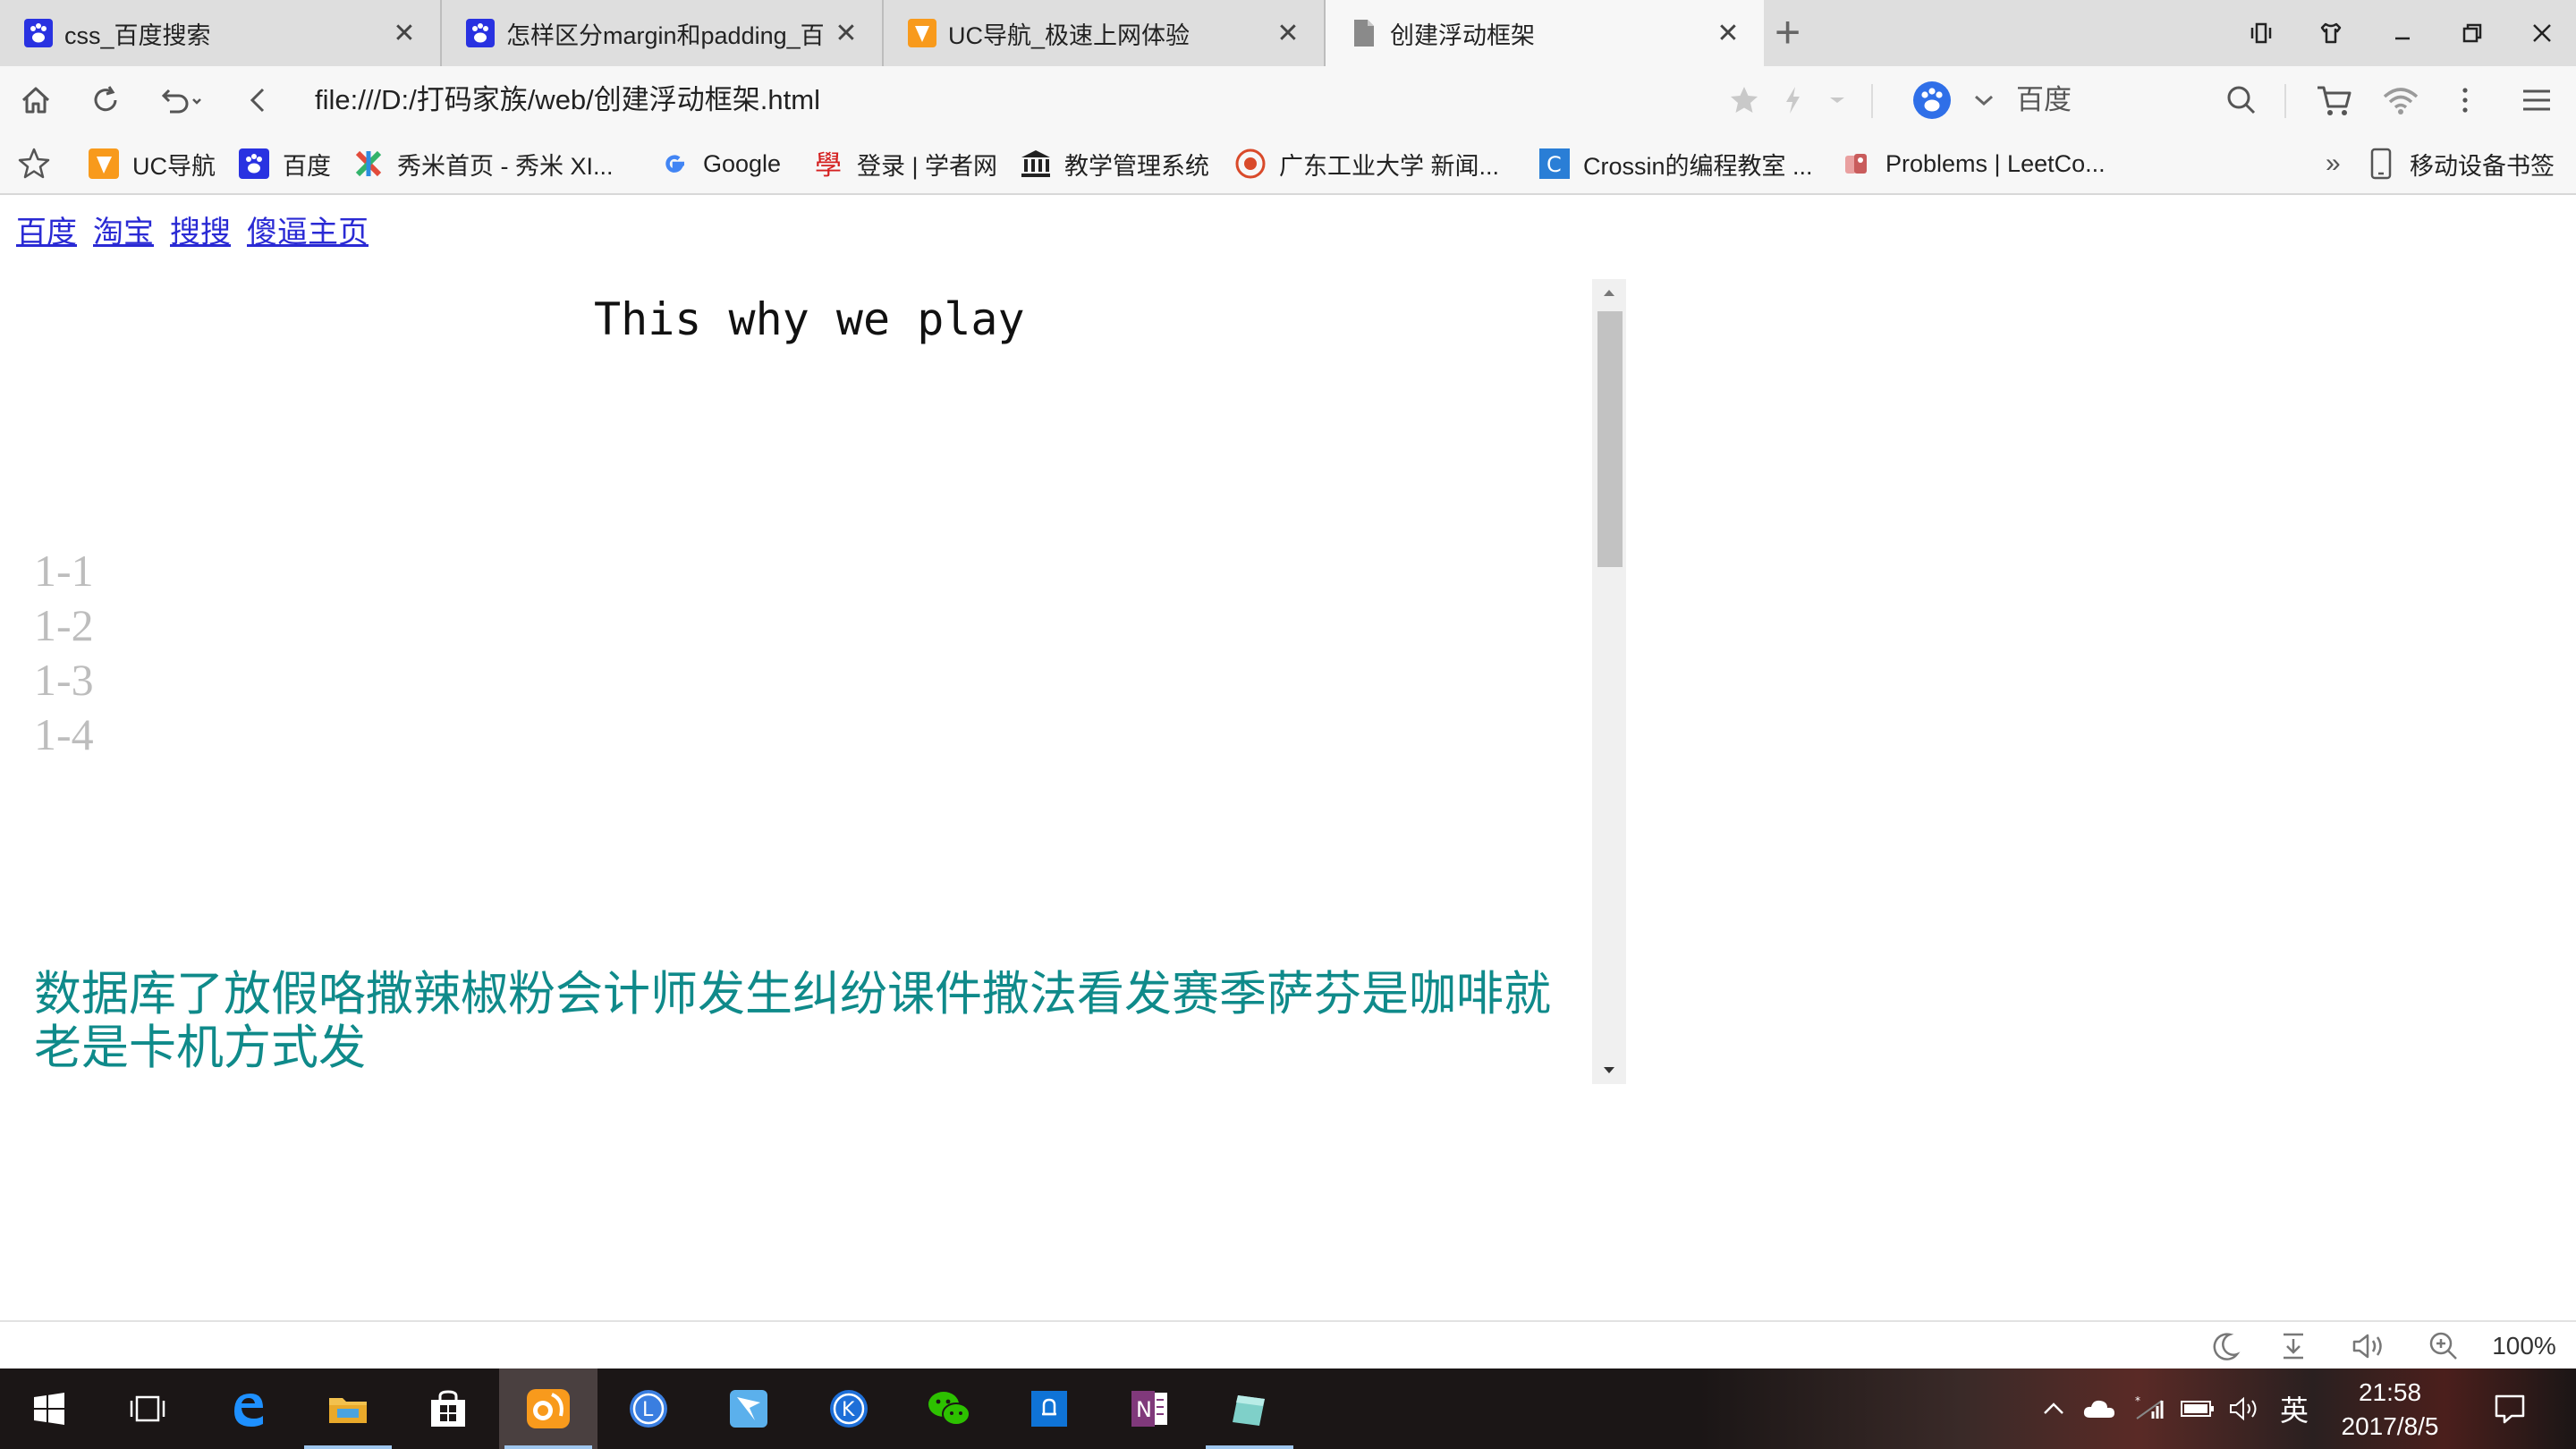 The image size is (2576, 1449). Describe the element at coordinates (2400, 100) in the screenshot. I see `wifi-icon` at that location.